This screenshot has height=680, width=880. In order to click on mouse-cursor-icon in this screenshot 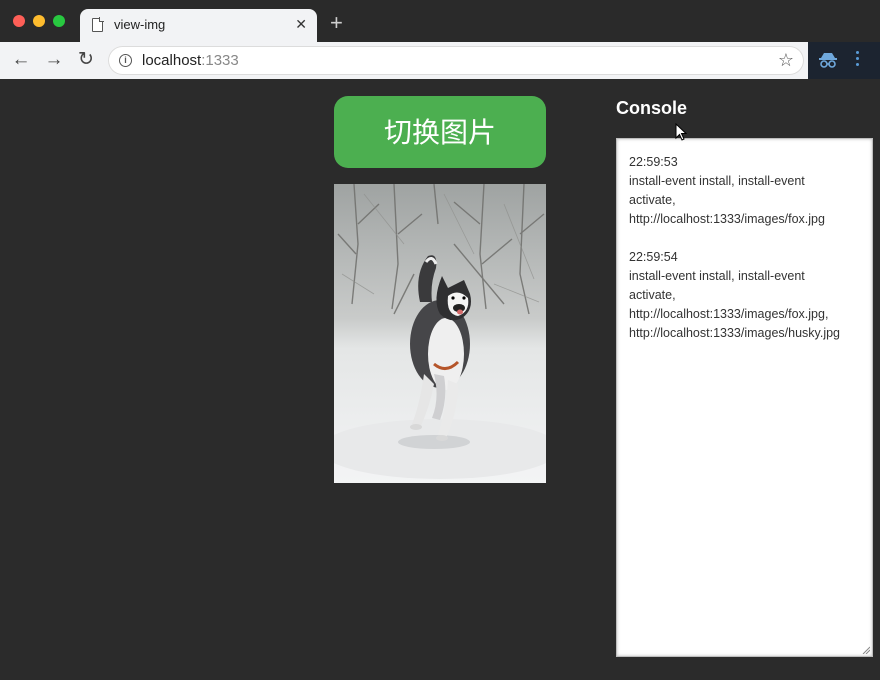, I will do `click(681, 132)`.